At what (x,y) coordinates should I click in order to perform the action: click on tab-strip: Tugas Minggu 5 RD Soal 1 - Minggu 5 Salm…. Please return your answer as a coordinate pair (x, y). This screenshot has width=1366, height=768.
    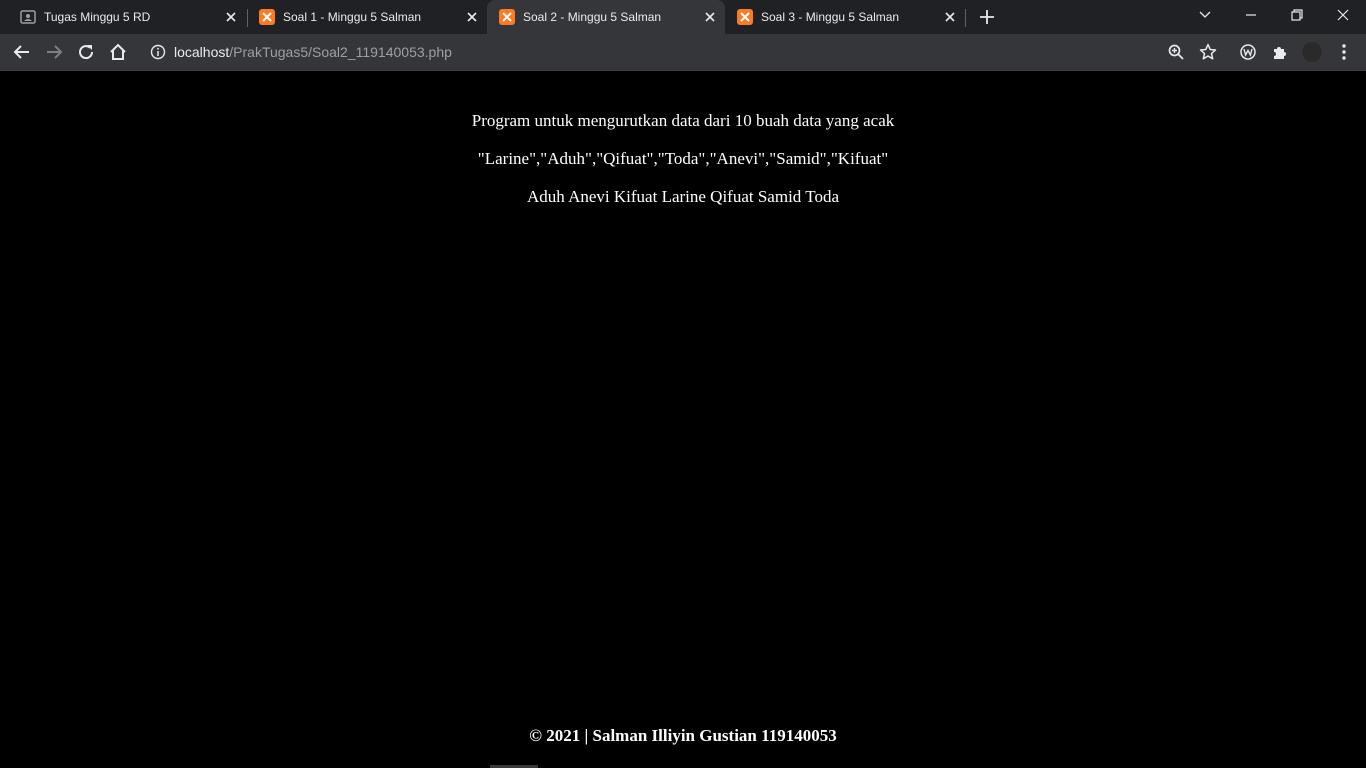
    Looking at the image, I should click on (683, 17).